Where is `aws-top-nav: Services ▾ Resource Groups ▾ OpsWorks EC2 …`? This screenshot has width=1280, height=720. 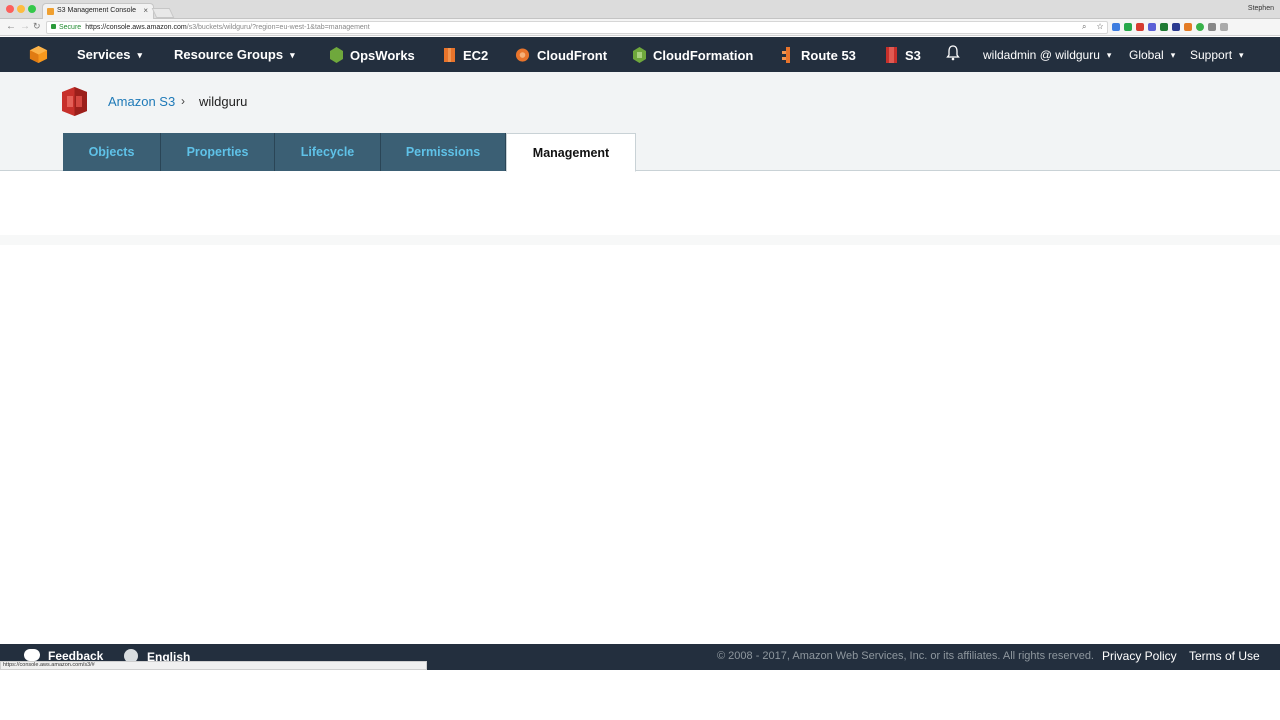
aws-top-nav: Services ▾ Resource Groups ▾ OpsWorks EC2 … is located at coordinates (640, 54).